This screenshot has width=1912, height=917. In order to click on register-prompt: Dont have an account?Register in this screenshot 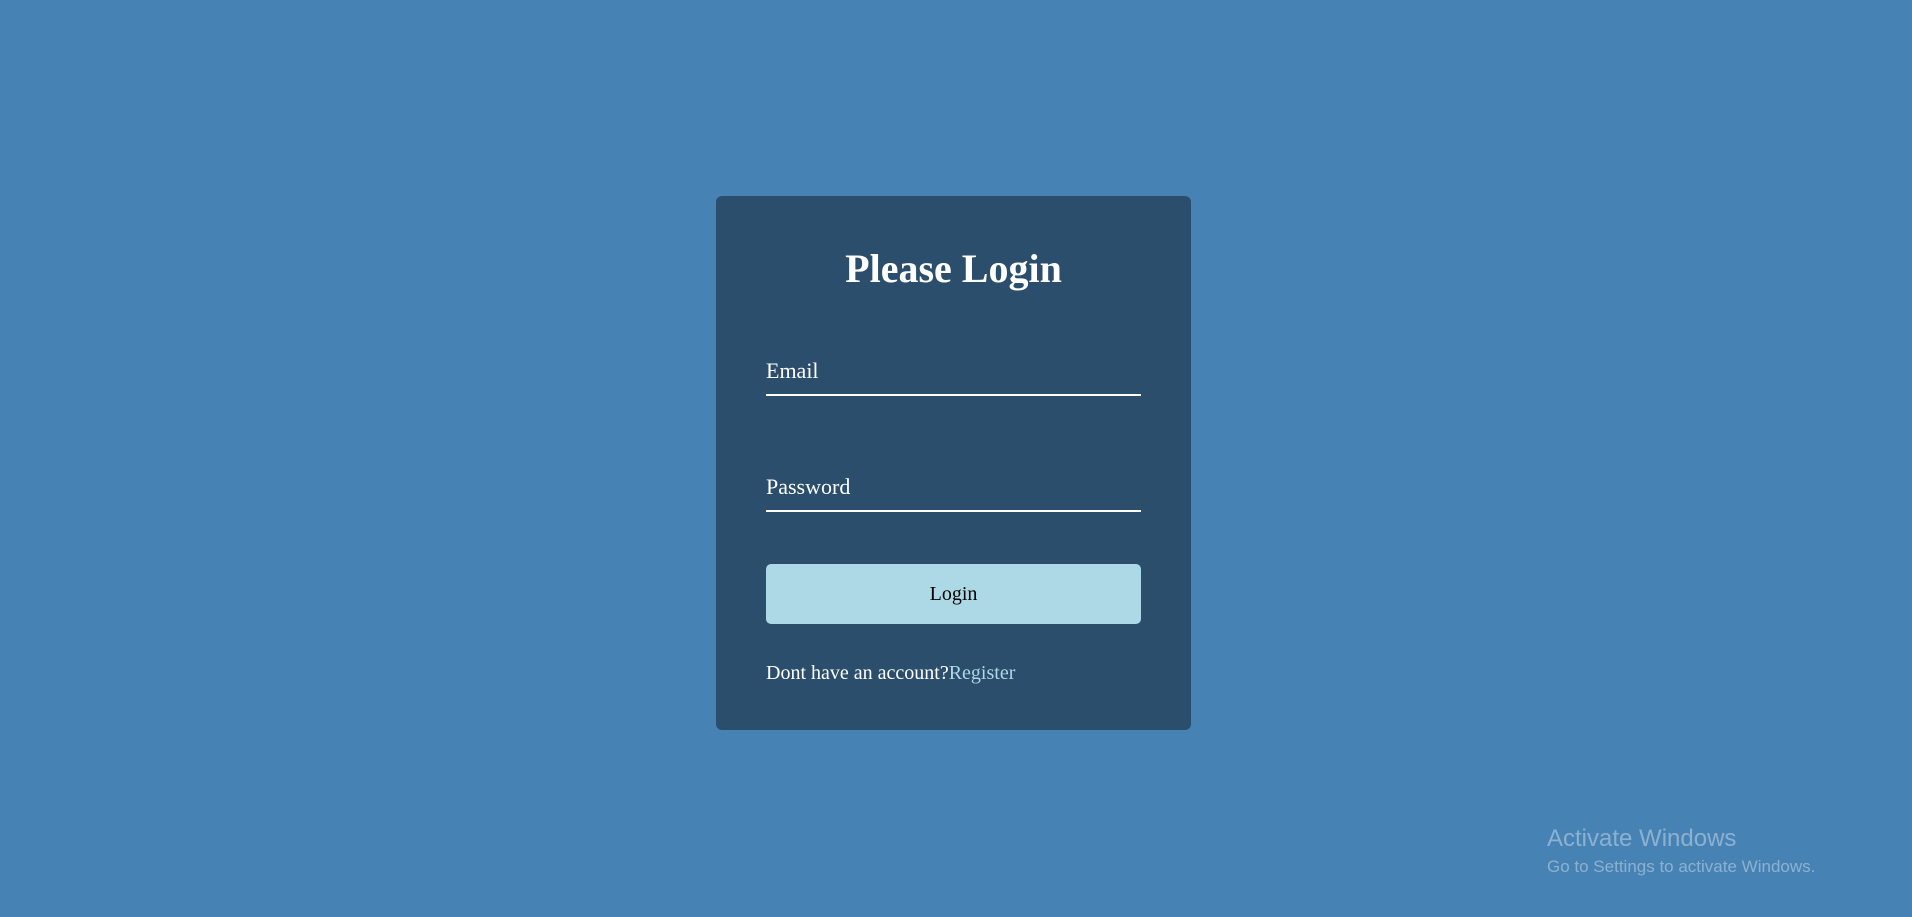, I will do `click(890, 673)`.